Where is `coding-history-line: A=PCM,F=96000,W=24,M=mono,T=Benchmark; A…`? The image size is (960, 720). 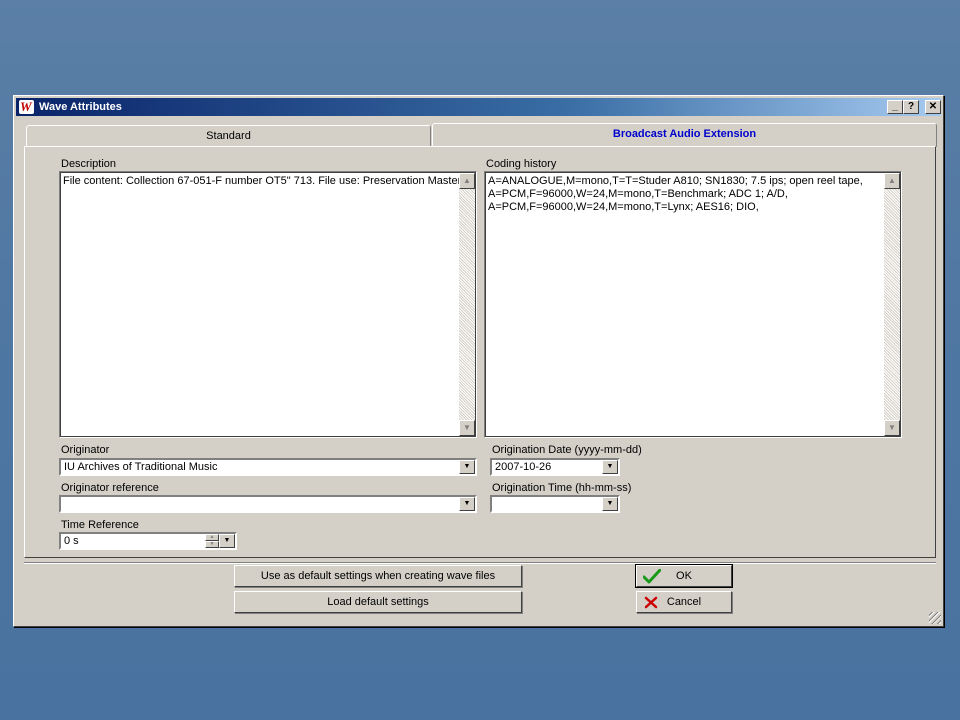
coding-history-line: A=PCM,F=96000,W=24,M=mono,T=Benchmark; A… is located at coordinates (638, 194).